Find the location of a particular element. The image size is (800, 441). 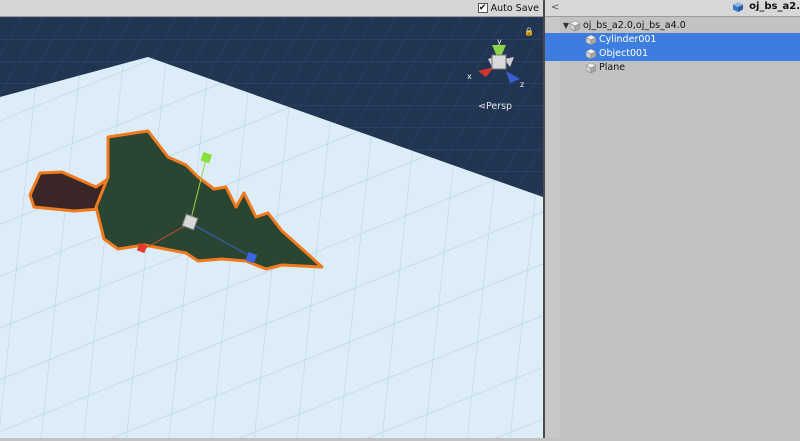

scene-title: oj_bs_a2. is located at coordinates (766, 6).